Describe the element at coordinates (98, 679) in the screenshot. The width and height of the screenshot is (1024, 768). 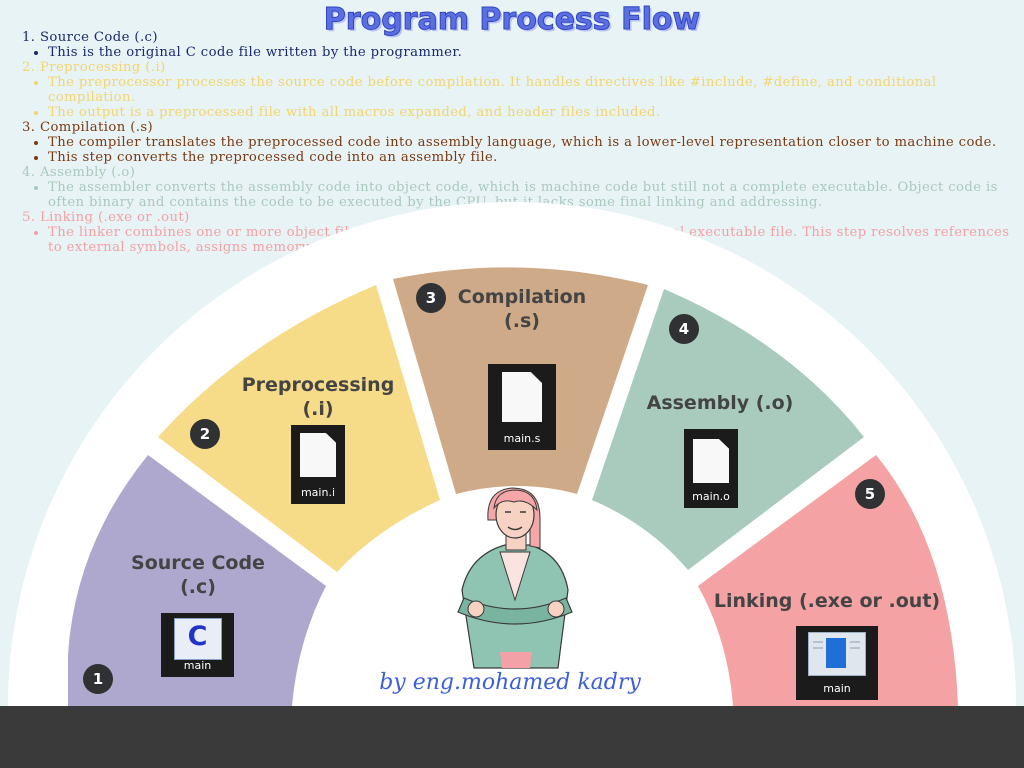
I see `step-badge-1: 1` at that location.